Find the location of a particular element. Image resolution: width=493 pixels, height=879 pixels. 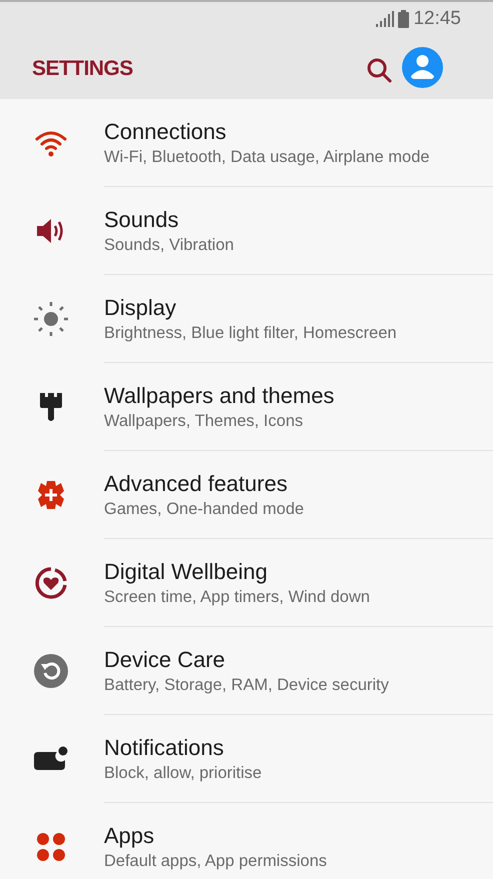

page-title: SETTINGS is located at coordinates (82, 69).